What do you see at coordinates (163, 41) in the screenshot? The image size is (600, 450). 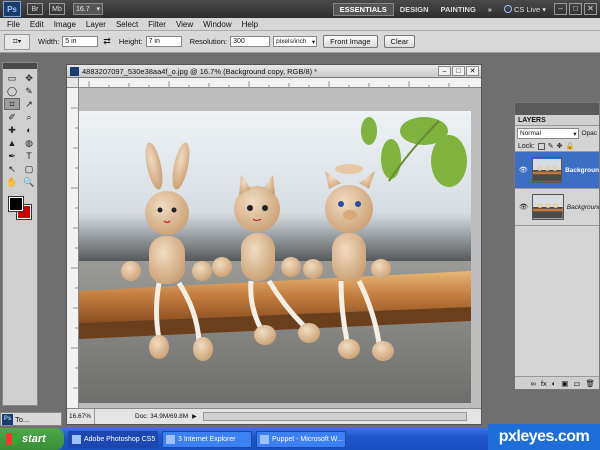 I see `height-field: 7 in` at bounding box center [163, 41].